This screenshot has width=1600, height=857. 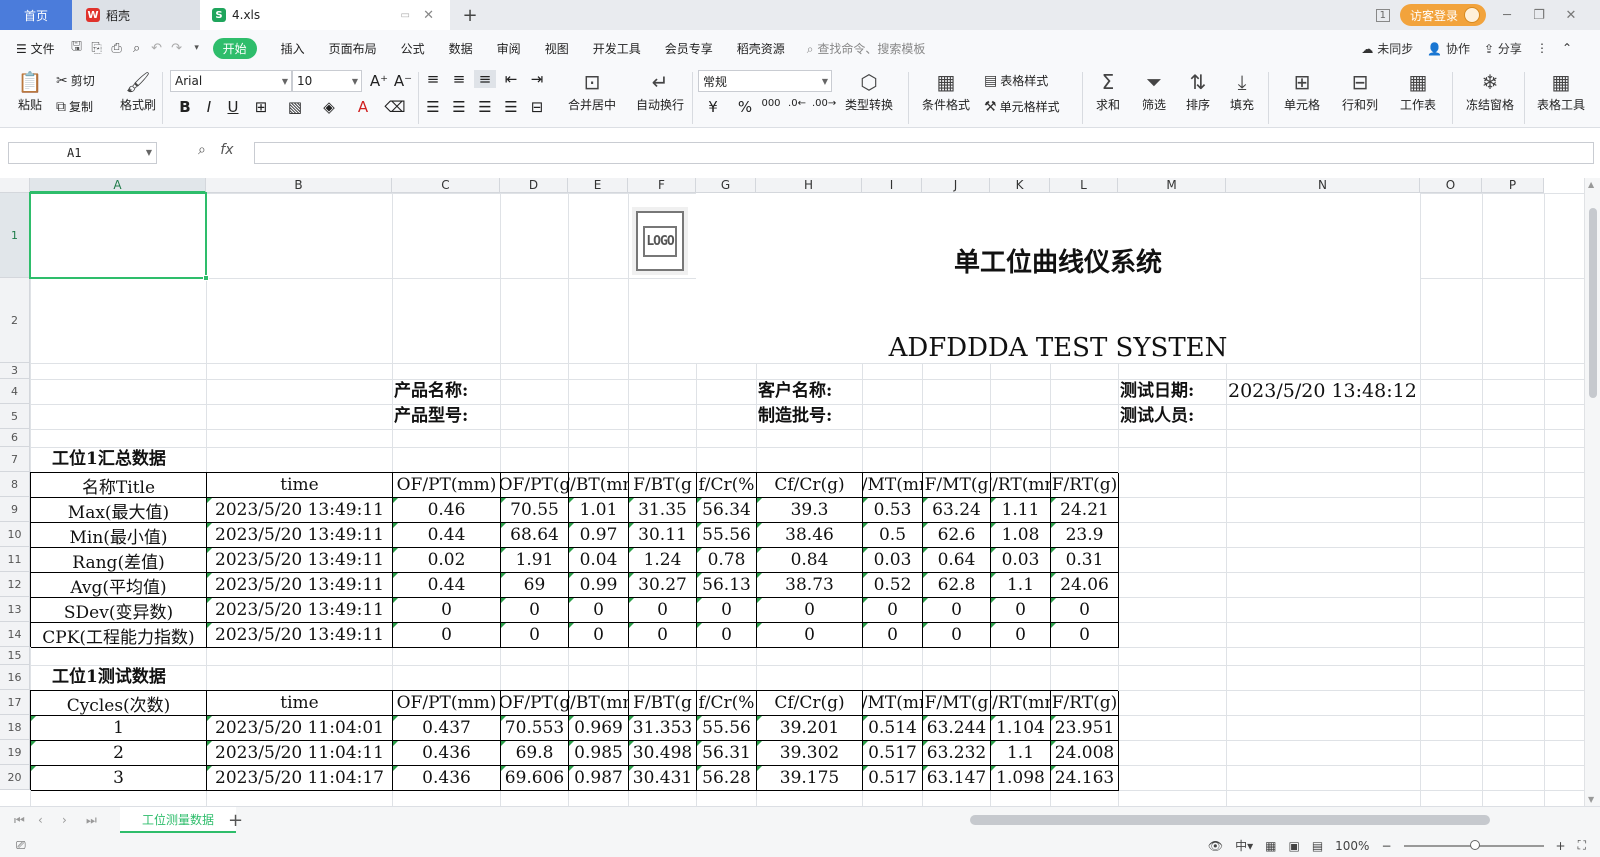 What do you see at coordinates (727, 753) in the screenshot?
I see `table-cell: 56.31` at bounding box center [727, 753].